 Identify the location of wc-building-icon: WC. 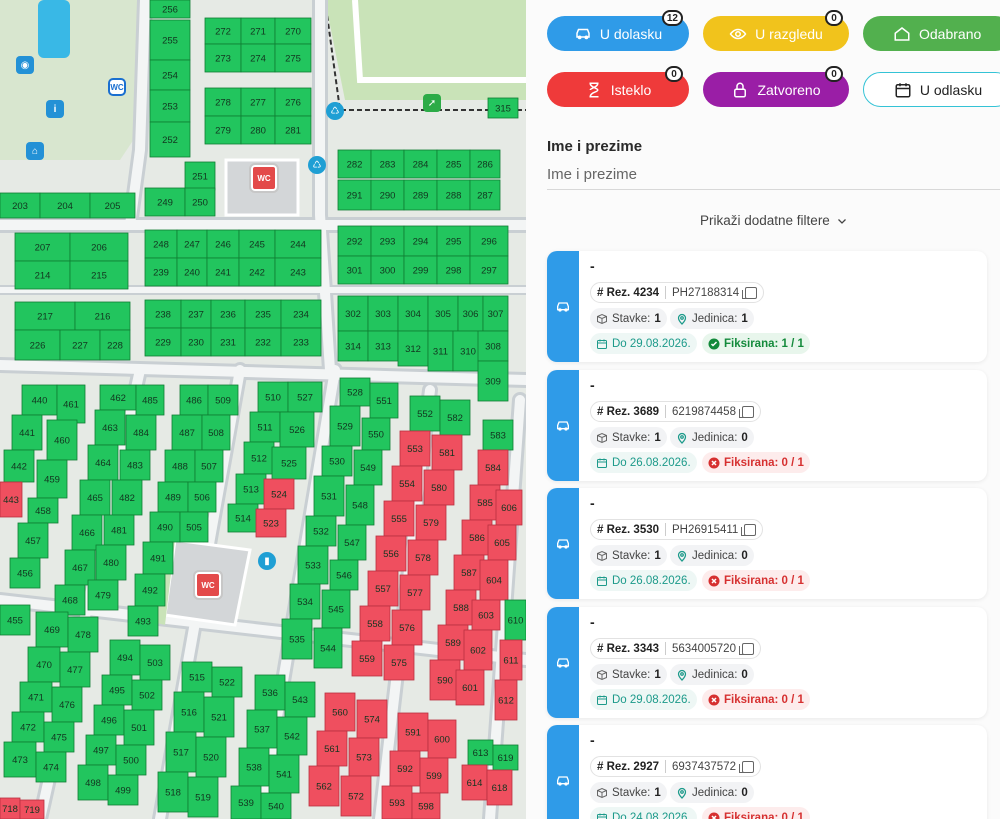
(264, 178).